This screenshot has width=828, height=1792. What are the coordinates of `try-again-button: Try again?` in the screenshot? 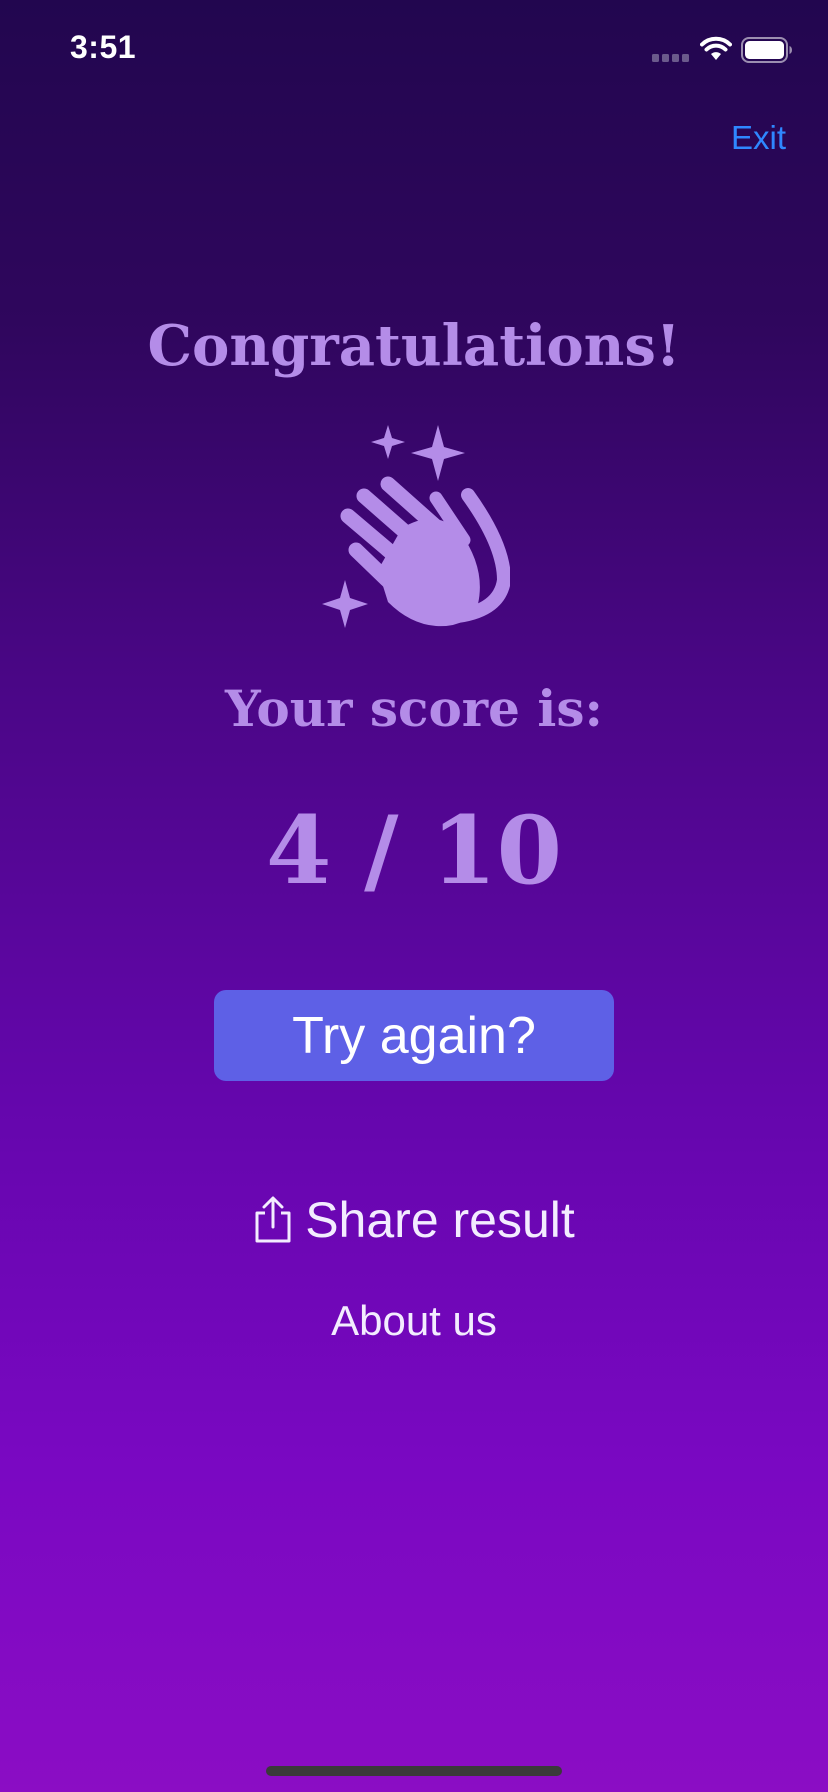 It's located at (414, 1035).